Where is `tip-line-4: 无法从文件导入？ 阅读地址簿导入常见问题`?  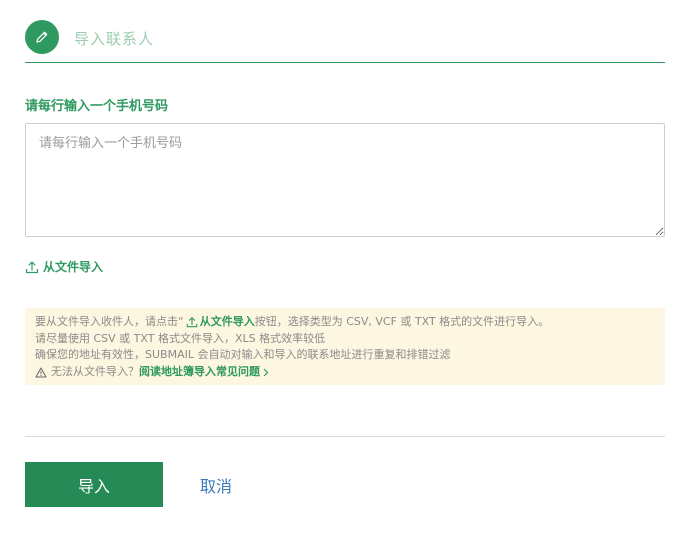
tip-line-4: 无法从文件导入？ 阅读地址簿导入常见问题 is located at coordinates (345, 372).